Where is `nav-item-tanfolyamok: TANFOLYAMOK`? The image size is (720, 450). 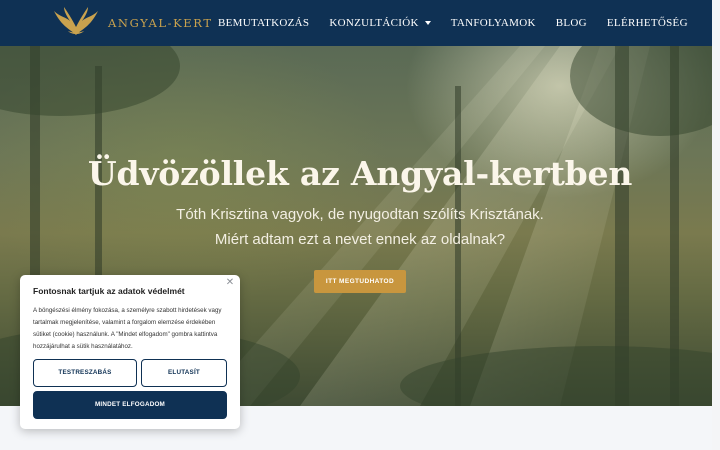
nav-item-tanfolyamok: TANFOLYAMOK is located at coordinates (493, 23).